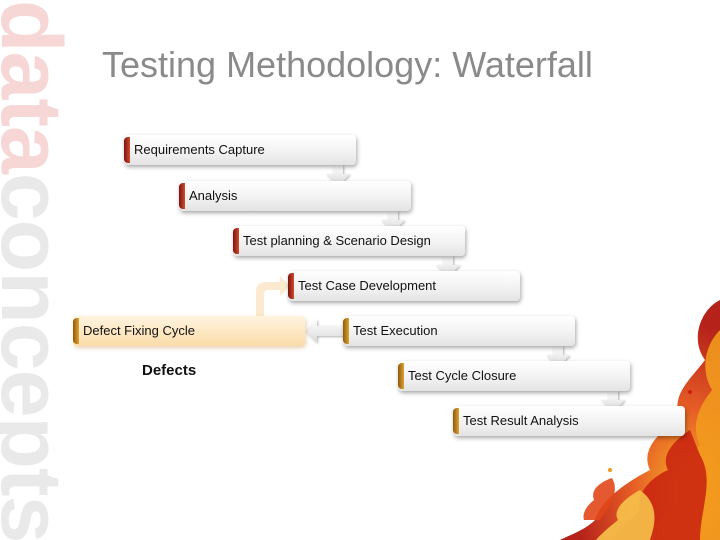 The width and height of the screenshot is (720, 540). I want to click on step-label: Test Result Analysis, so click(521, 420).